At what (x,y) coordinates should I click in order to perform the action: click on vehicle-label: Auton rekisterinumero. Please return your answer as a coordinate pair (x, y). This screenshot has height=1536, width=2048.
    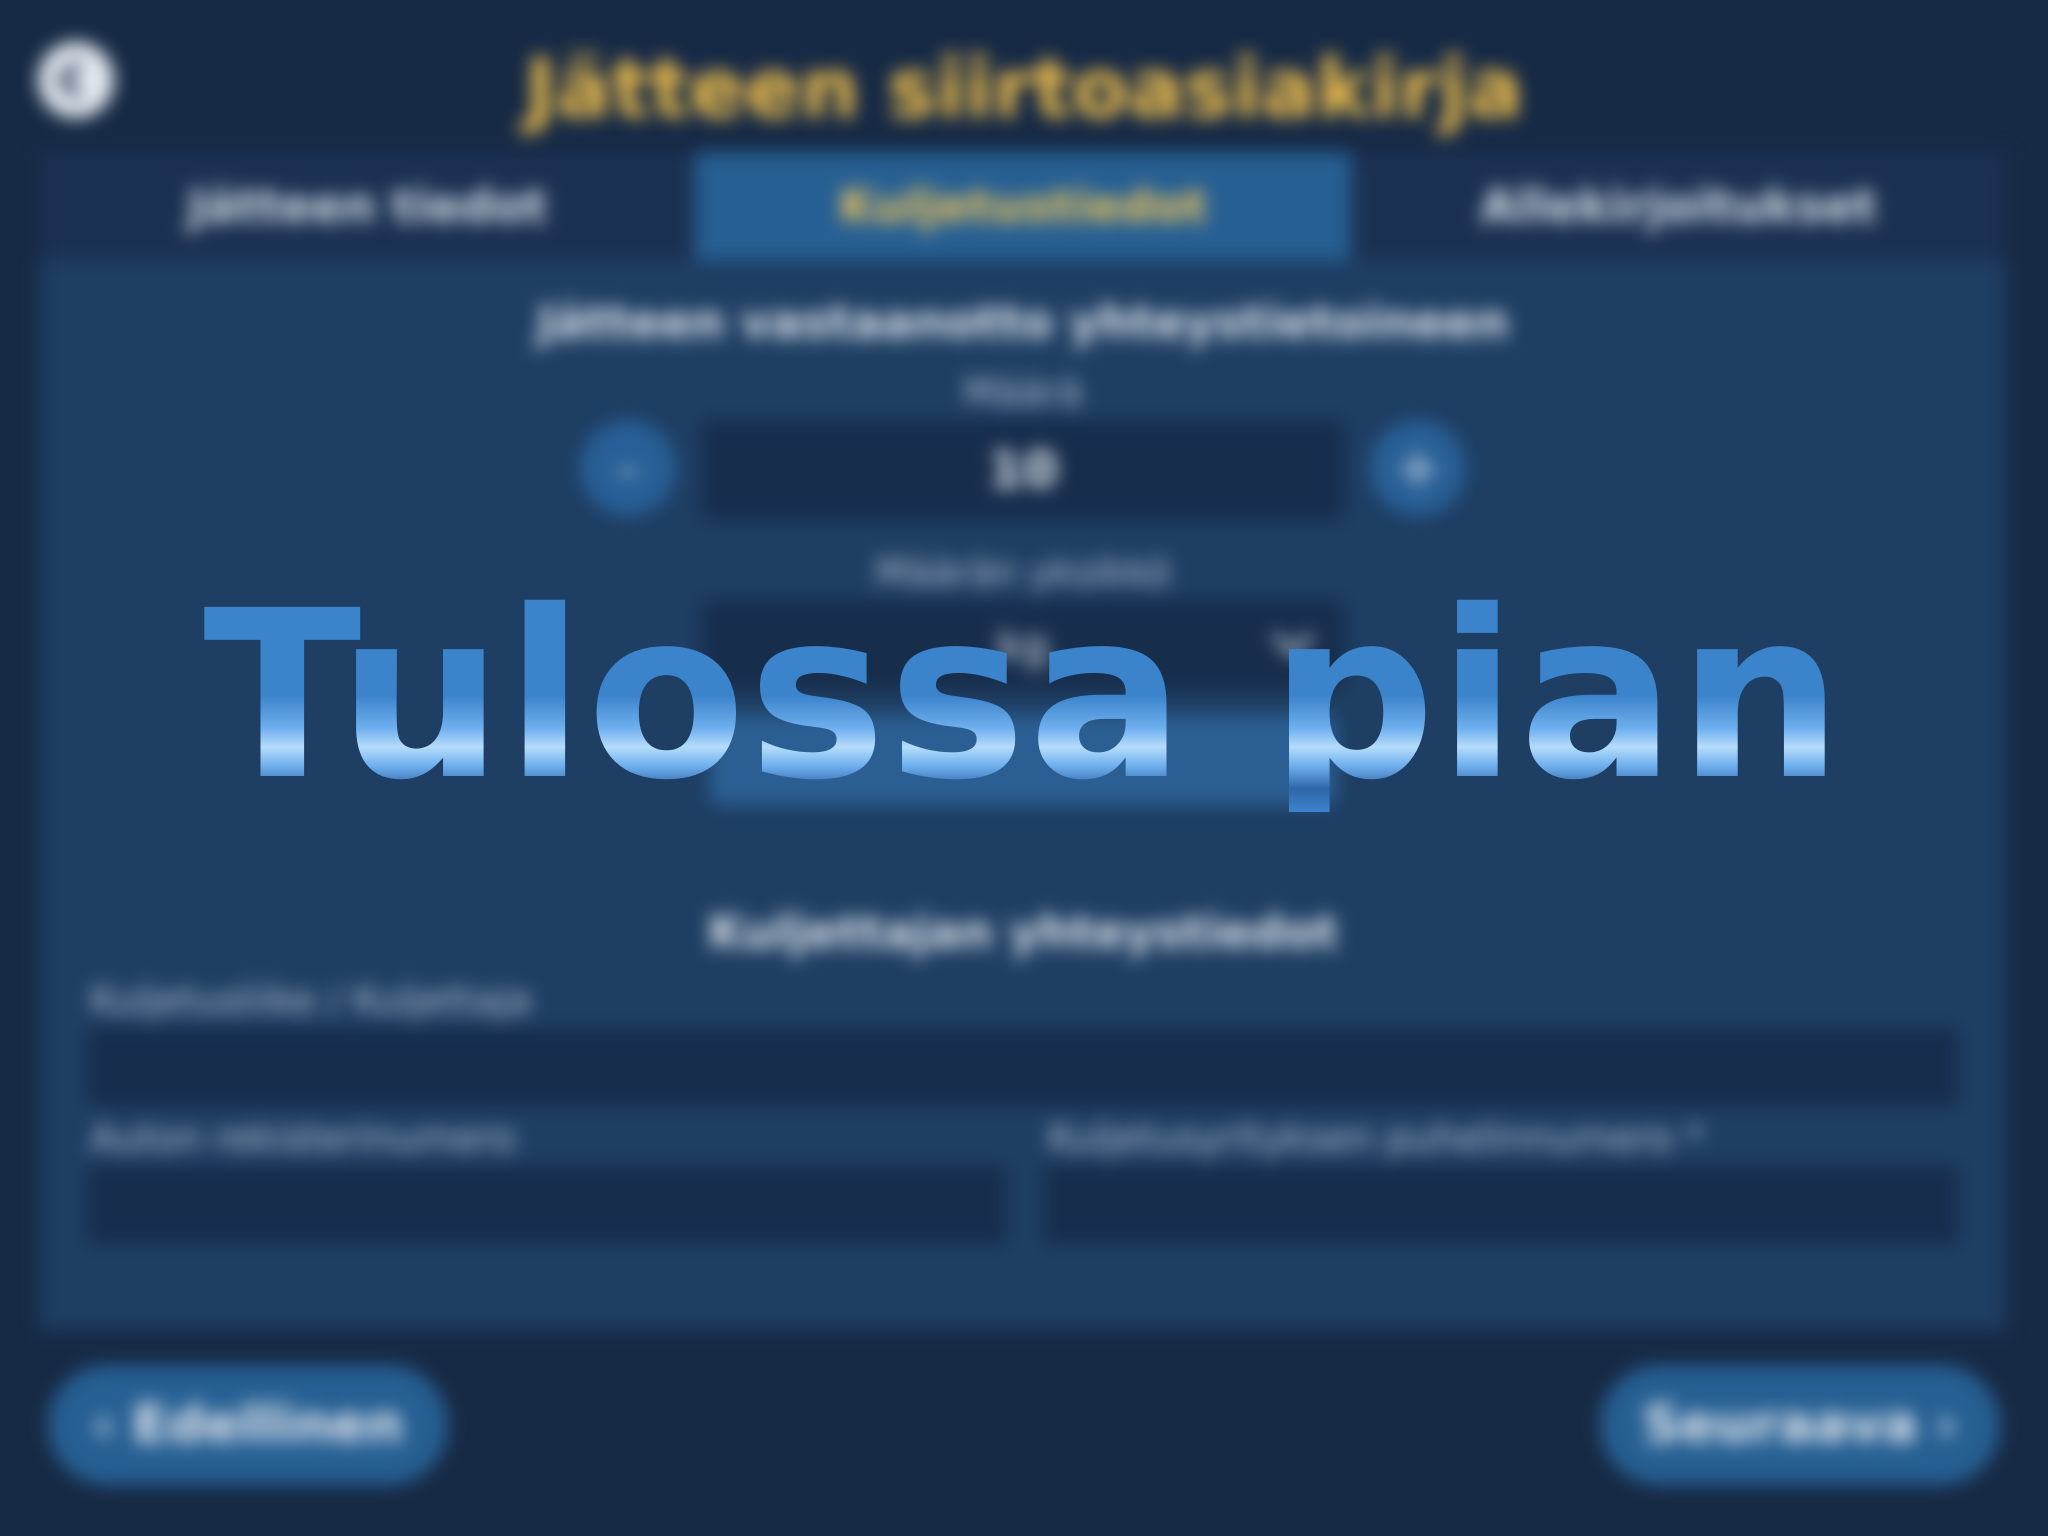
    Looking at the image, I should click on (303, 1138).